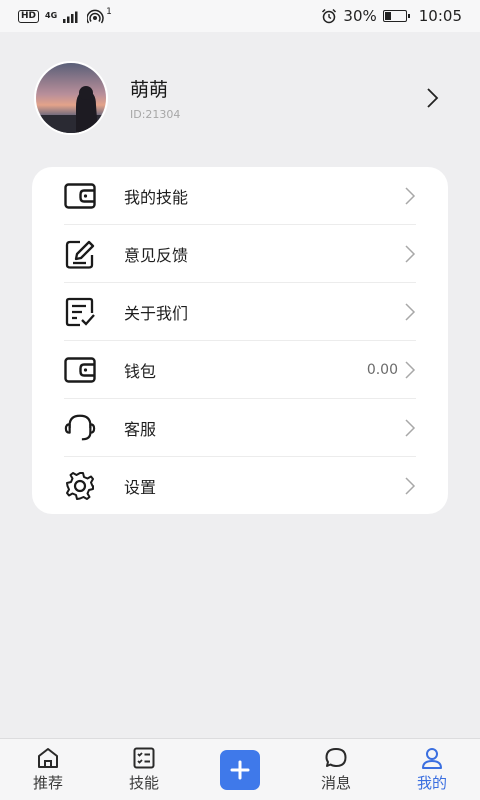 The width and height of the screenshot is (480, 800). What do you see at coordinates (382, 369) in the screenshot?
I see `wallet-balance: 0.00` at bounding box center [382, 369].